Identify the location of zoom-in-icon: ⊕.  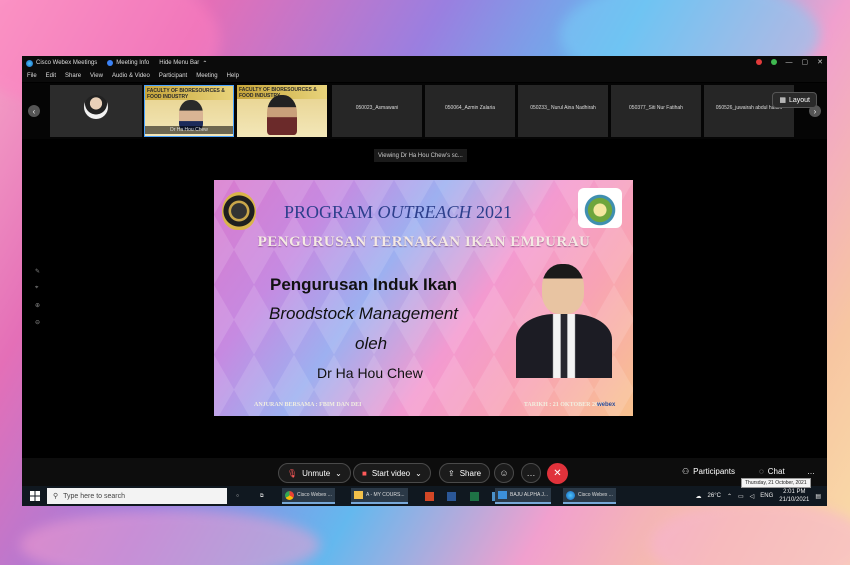
(37, 305).